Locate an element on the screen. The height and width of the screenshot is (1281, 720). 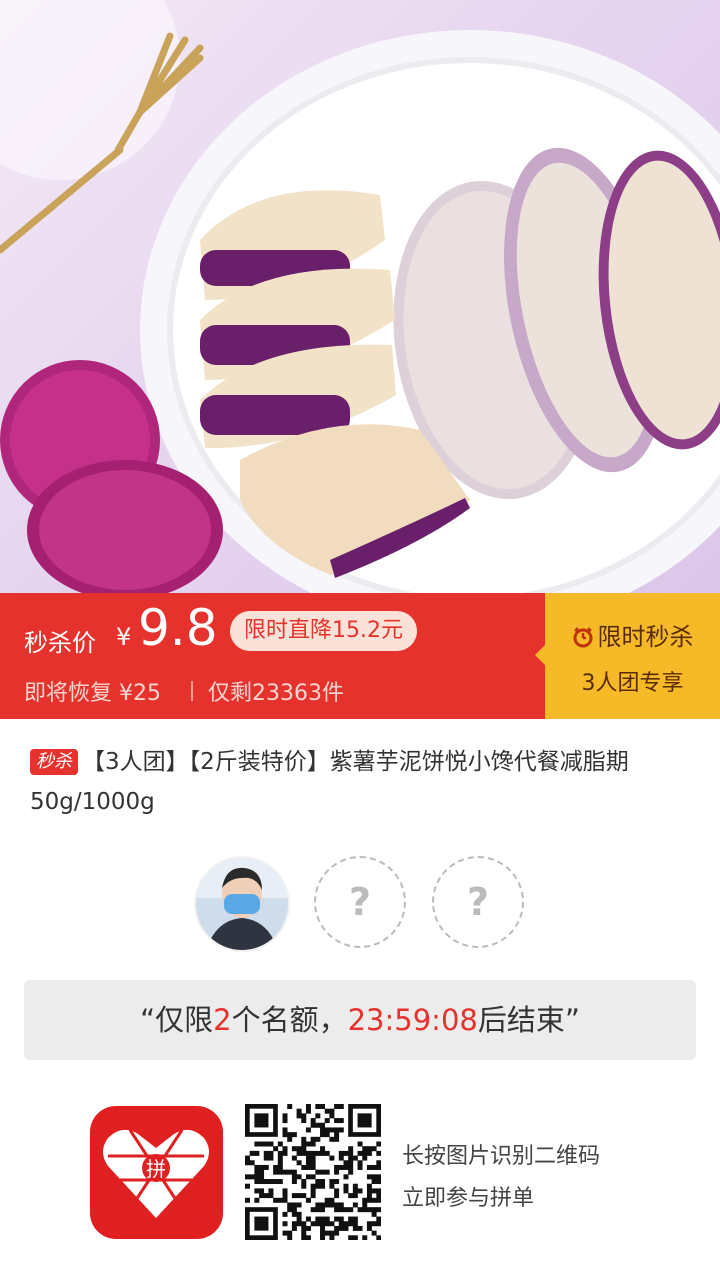
qr-code-icon is located at coordinates (313, 1172).